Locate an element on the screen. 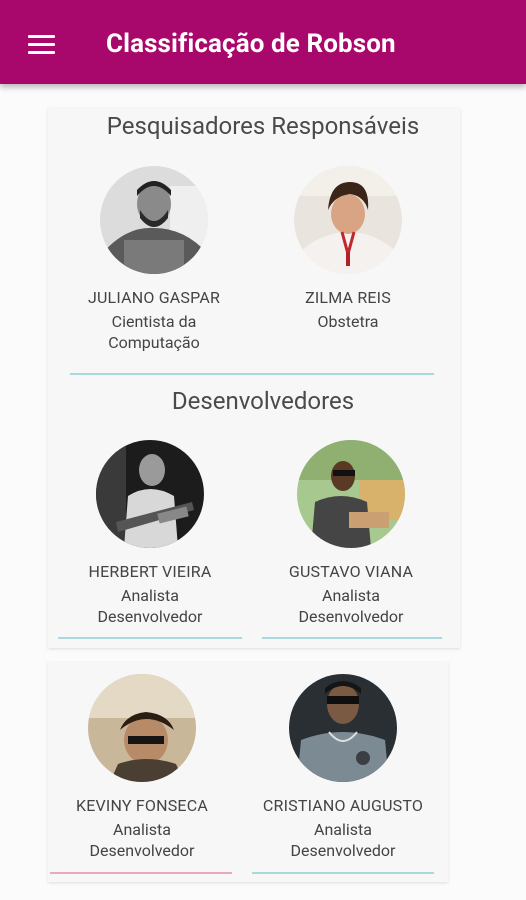 The height and width of the screenshot is (900, 526). person-card-keviny-fonseca: KEVINY FONSECA Analista Desenvolvedor is located at coordinates (142, 767).